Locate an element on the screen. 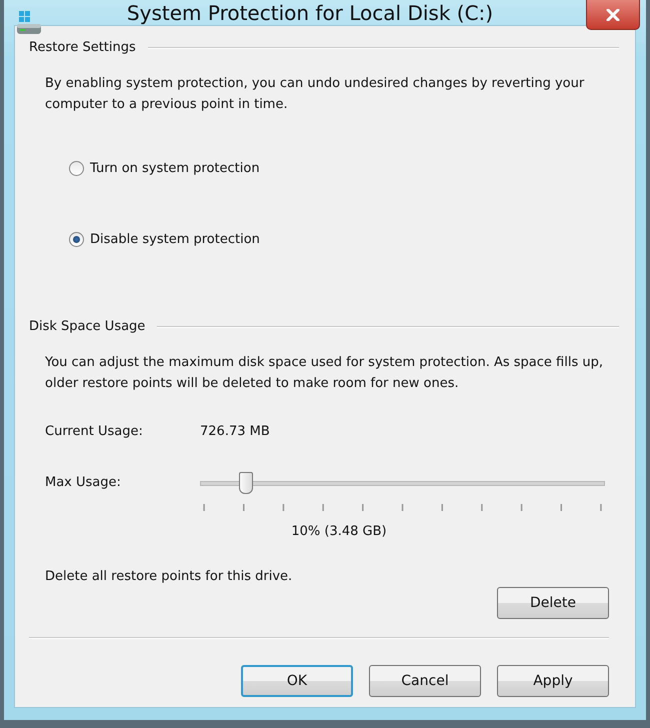  section-heading: Disk Space Usage is located at coordinates (87, 326).